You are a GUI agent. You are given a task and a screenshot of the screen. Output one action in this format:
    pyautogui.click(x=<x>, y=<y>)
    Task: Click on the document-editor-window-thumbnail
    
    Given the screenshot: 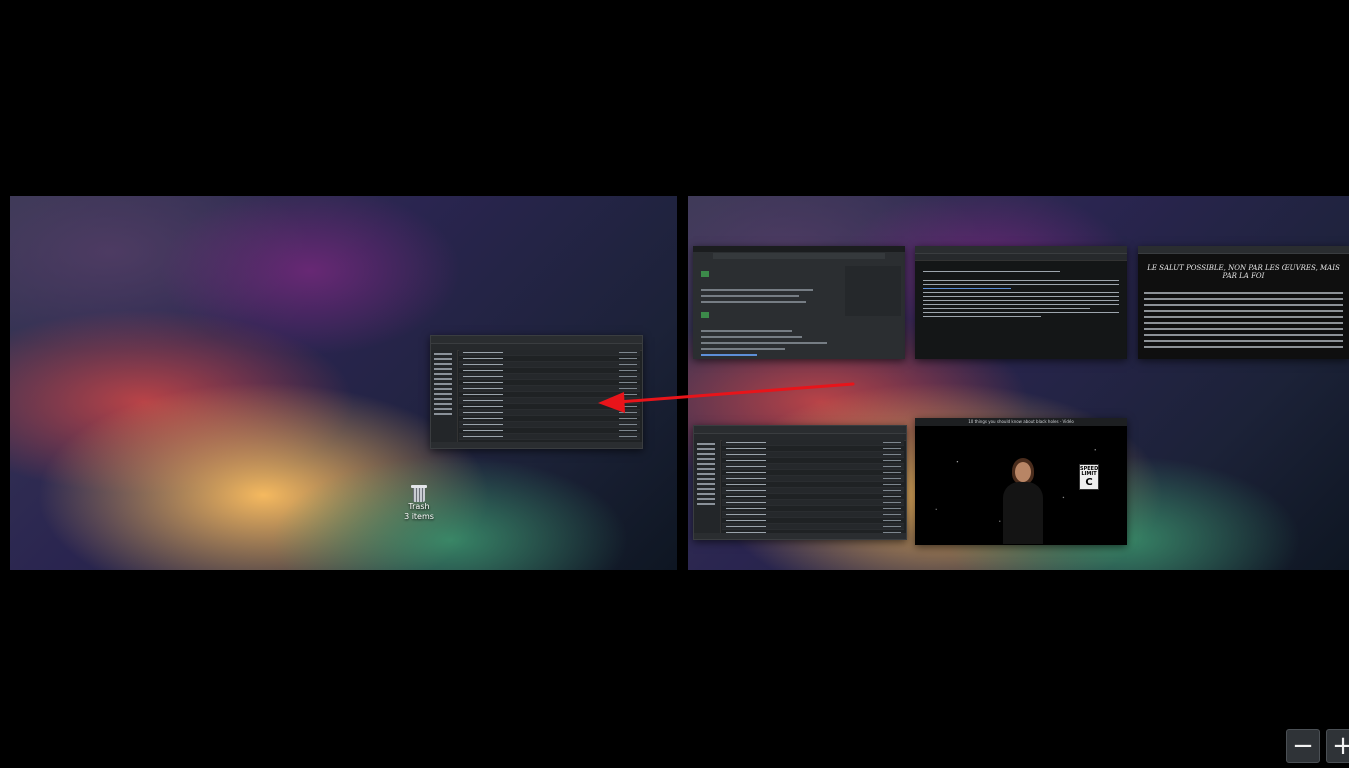 What is the action you would take?
    pyautogui.click(x=1021, y=302)
    